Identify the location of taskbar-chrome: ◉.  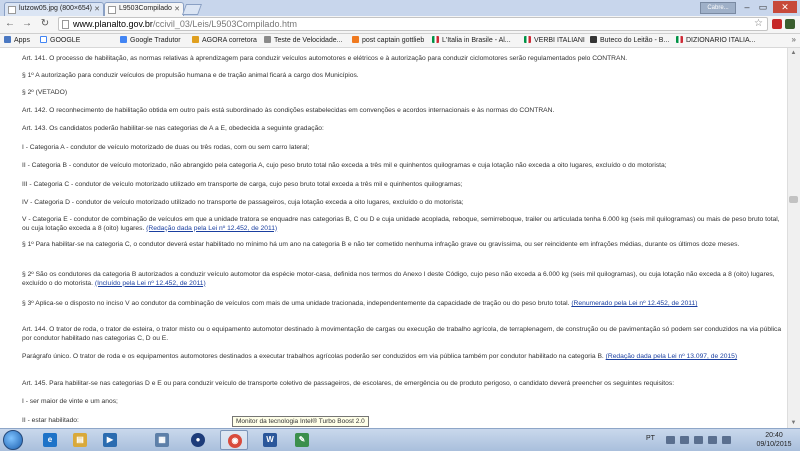
(234, 440).